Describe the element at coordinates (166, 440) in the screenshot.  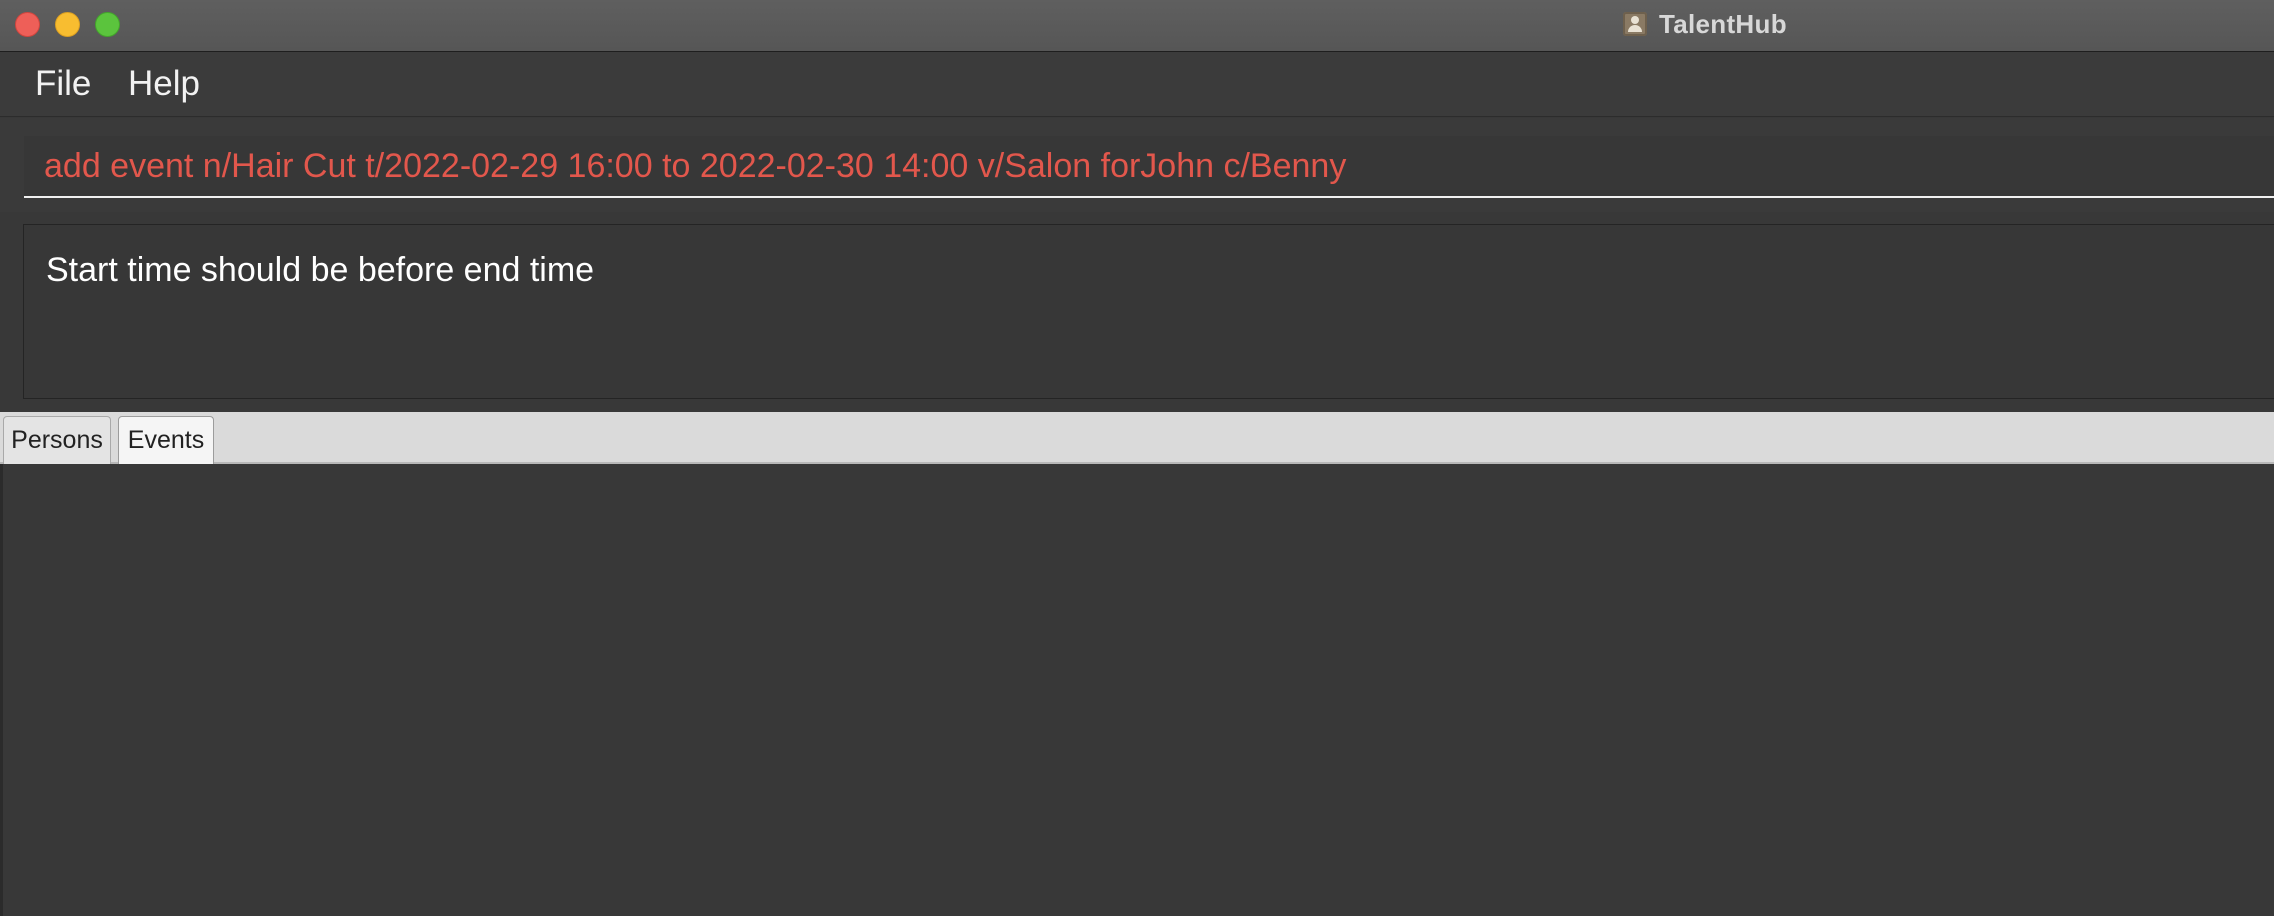
I see `tab-events: Events` at that location.